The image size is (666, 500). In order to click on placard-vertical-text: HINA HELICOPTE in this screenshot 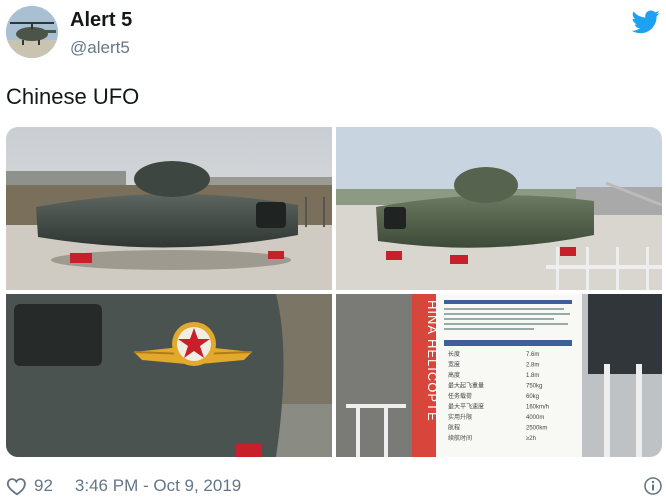, I will do `click(432, 361)`.